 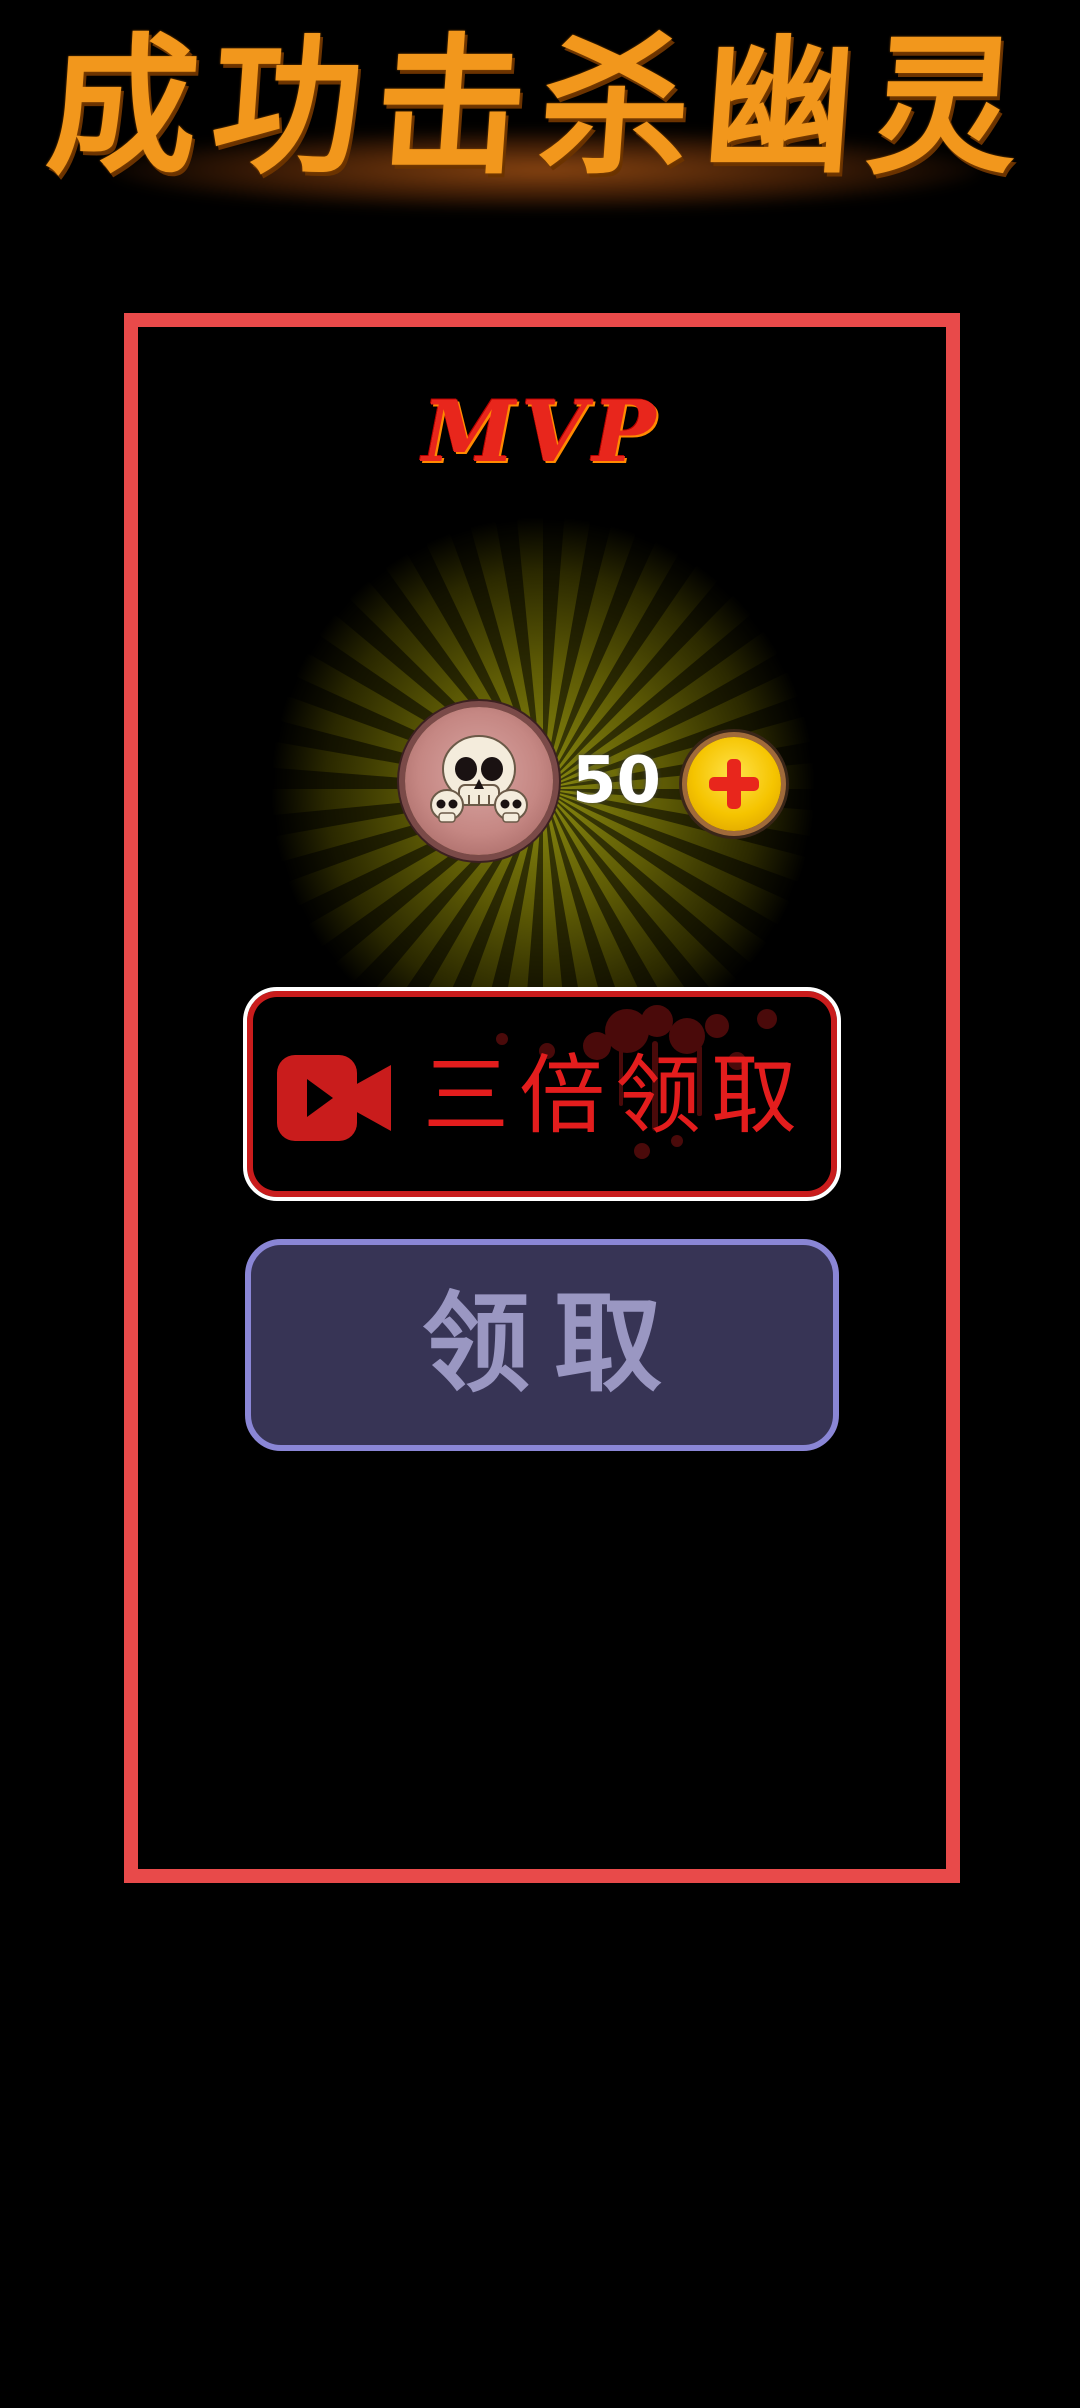 I want to click on title-area: 成功击杀幽灵, so click(x=540, y=125).